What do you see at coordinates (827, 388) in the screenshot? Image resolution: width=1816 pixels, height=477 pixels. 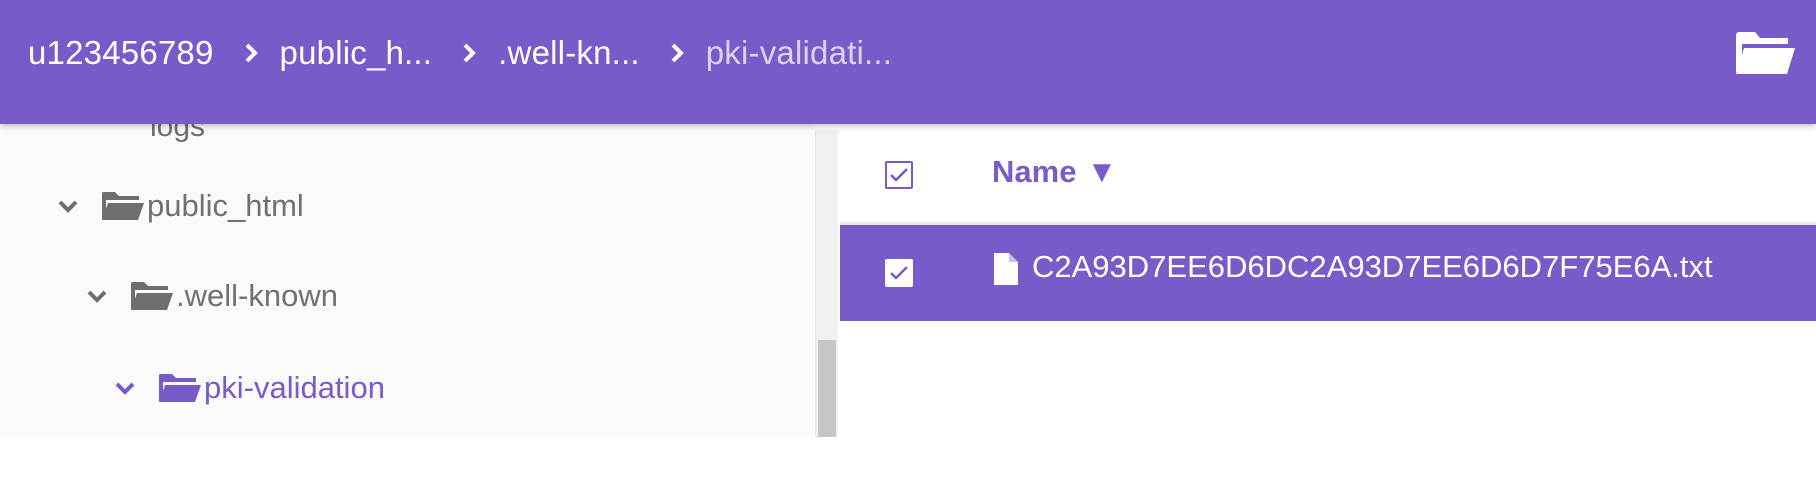 I see `scrollbar-thumb` at bounding box center [827, 388].